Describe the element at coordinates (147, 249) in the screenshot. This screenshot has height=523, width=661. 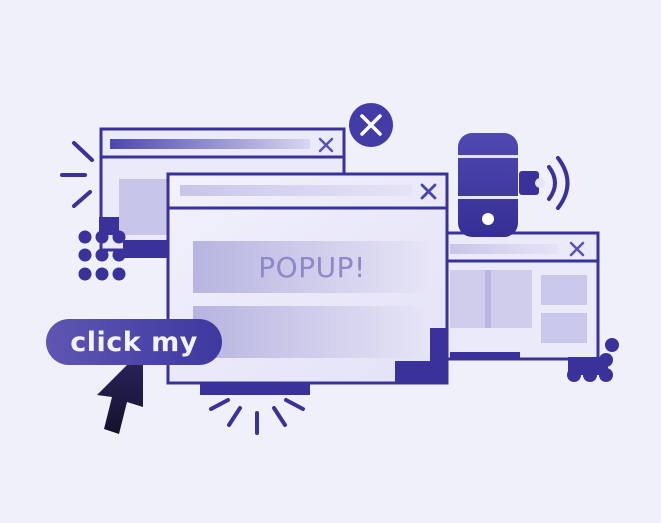
I see `connector-block` at that location.